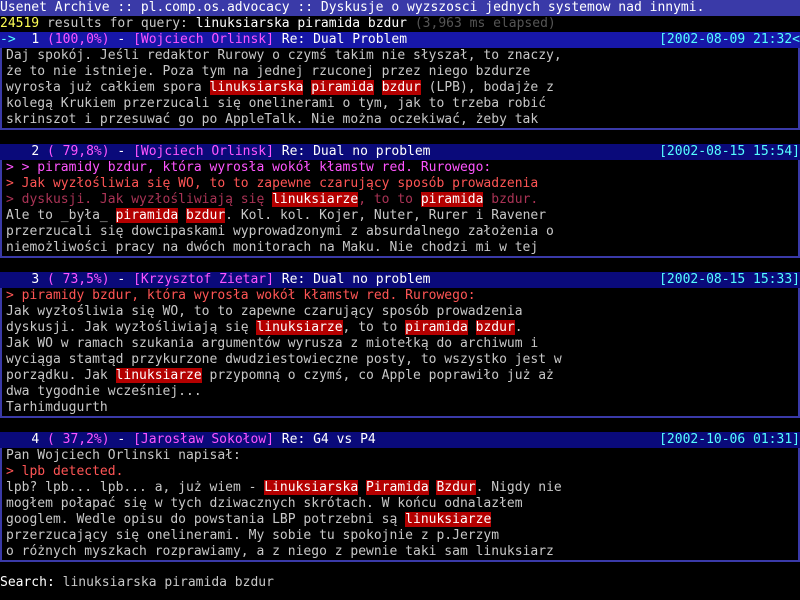  Describe the element at coordinates (35, 151) in the screenshot. I see `result-number: 2` at that location.